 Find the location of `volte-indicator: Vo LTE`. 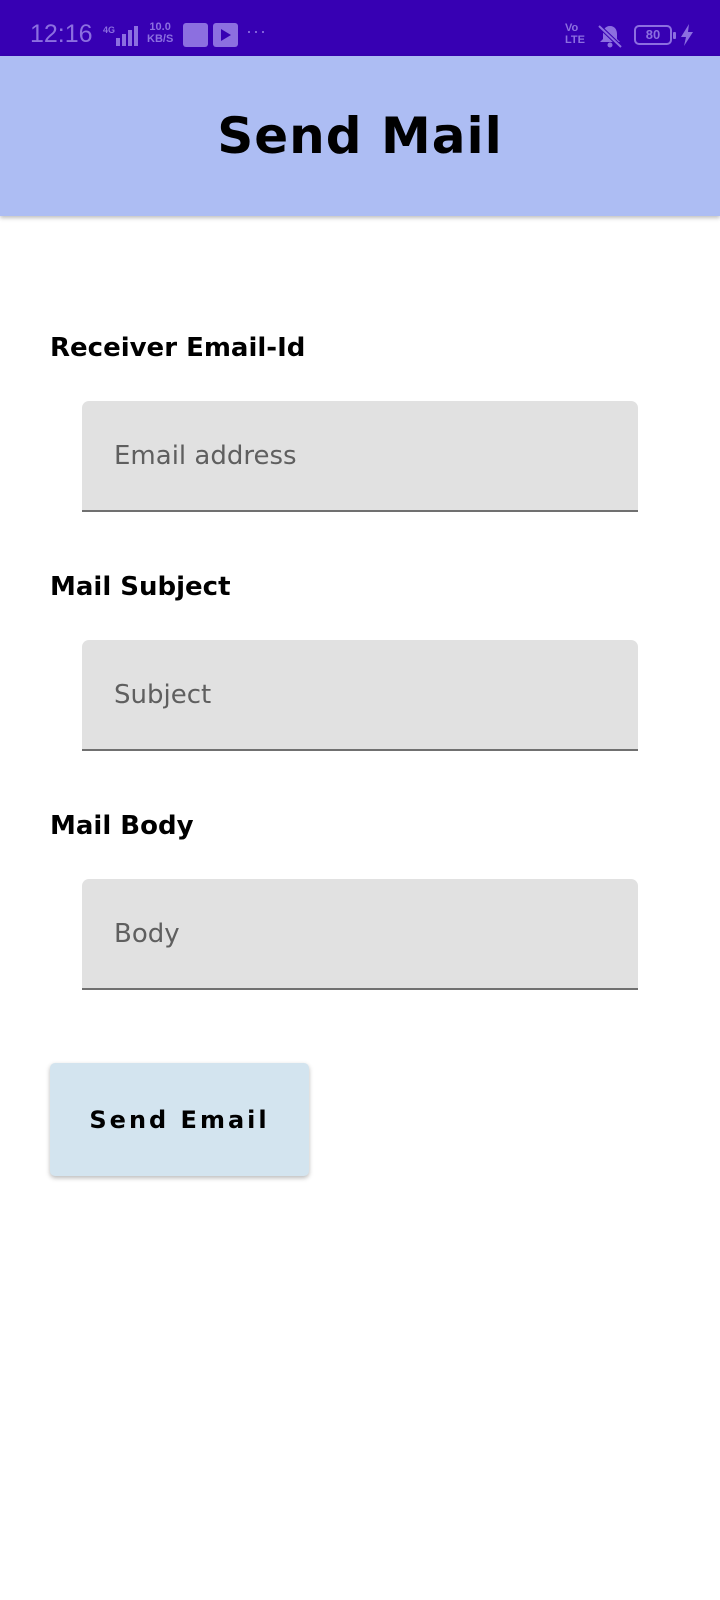

volte-indicator: Vo LTE is located at coordinates (575, 34).